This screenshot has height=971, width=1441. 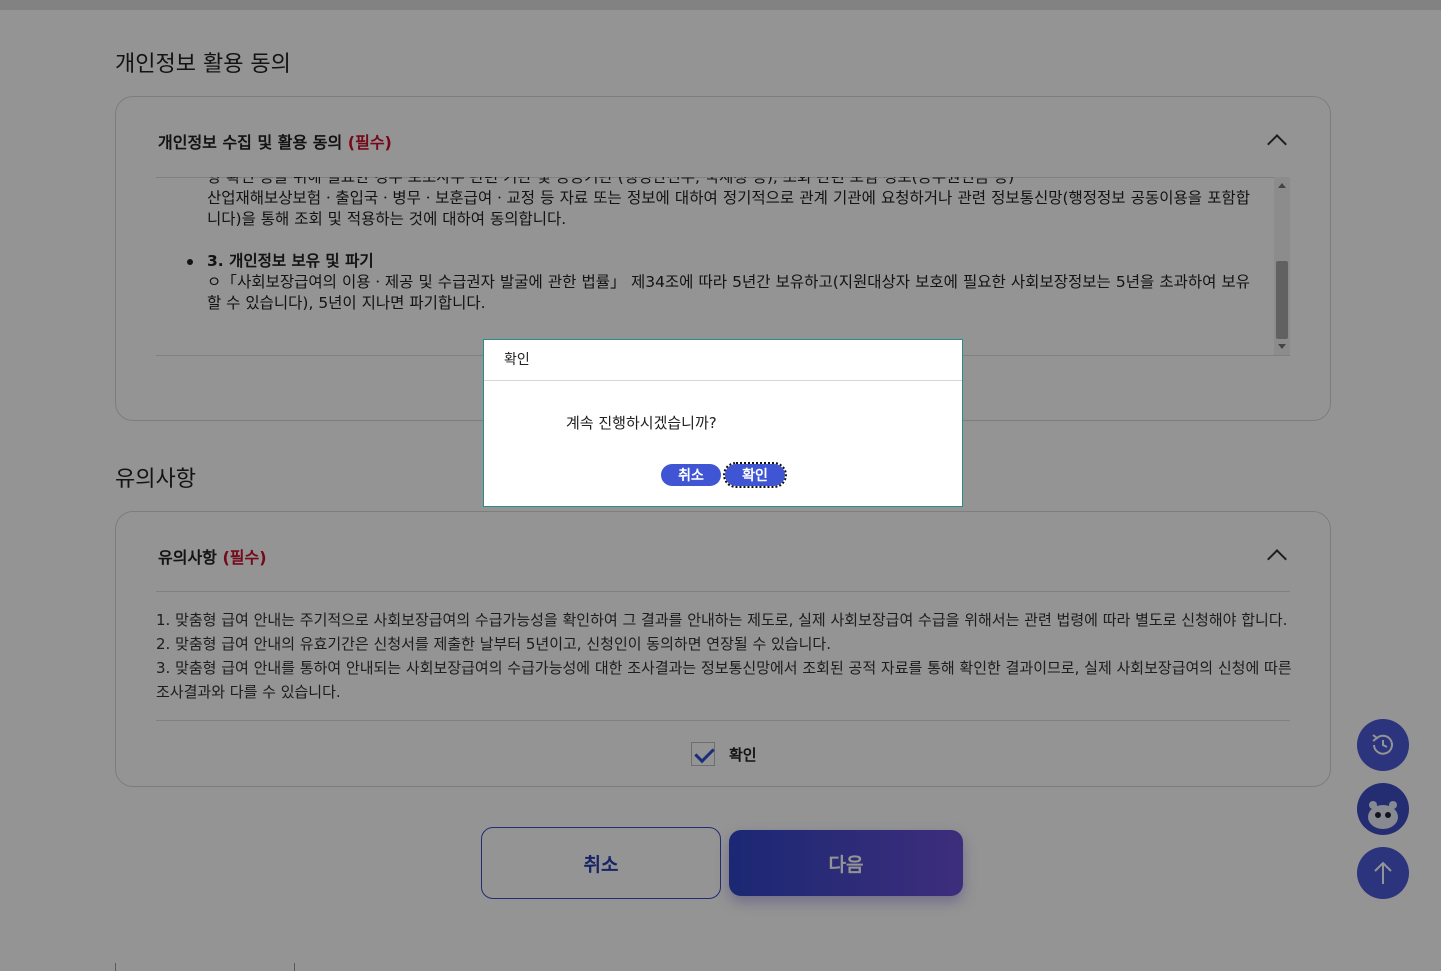 I want to click on confirm-dialog: 확인 계속 진행하시겠습니까? 취소 확인, so click(x=723, y=423).